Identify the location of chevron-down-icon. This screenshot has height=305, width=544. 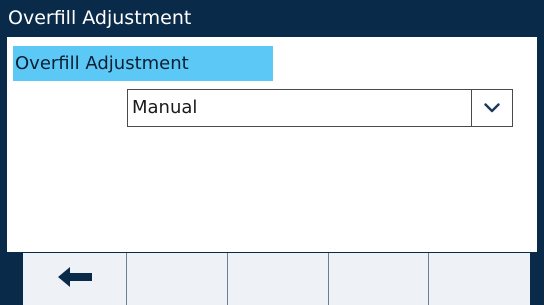
(492, 108).